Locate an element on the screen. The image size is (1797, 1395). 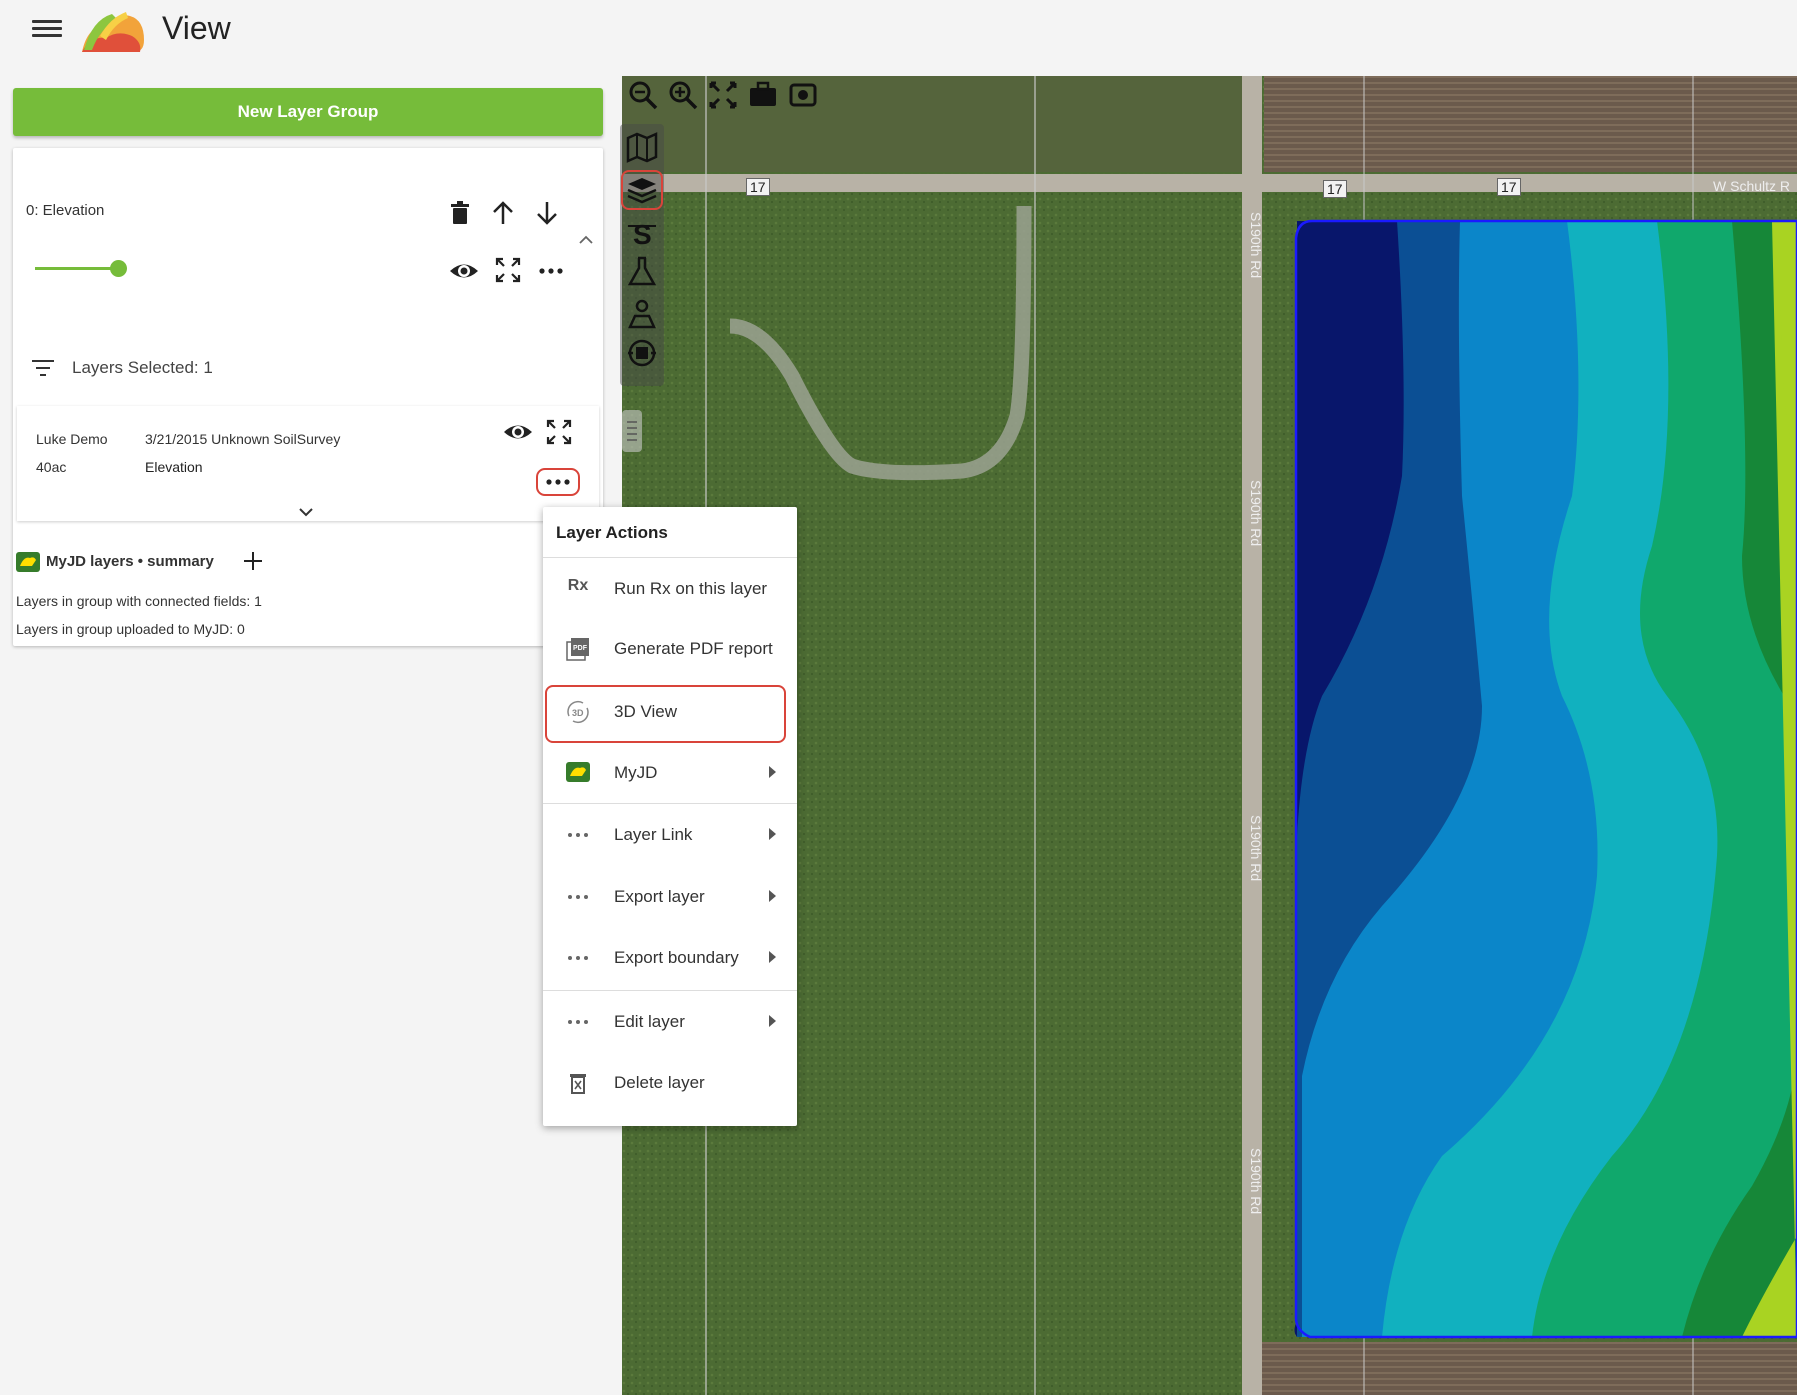
menu-item-label: Delete layer is located at coordinates (659, 1082).